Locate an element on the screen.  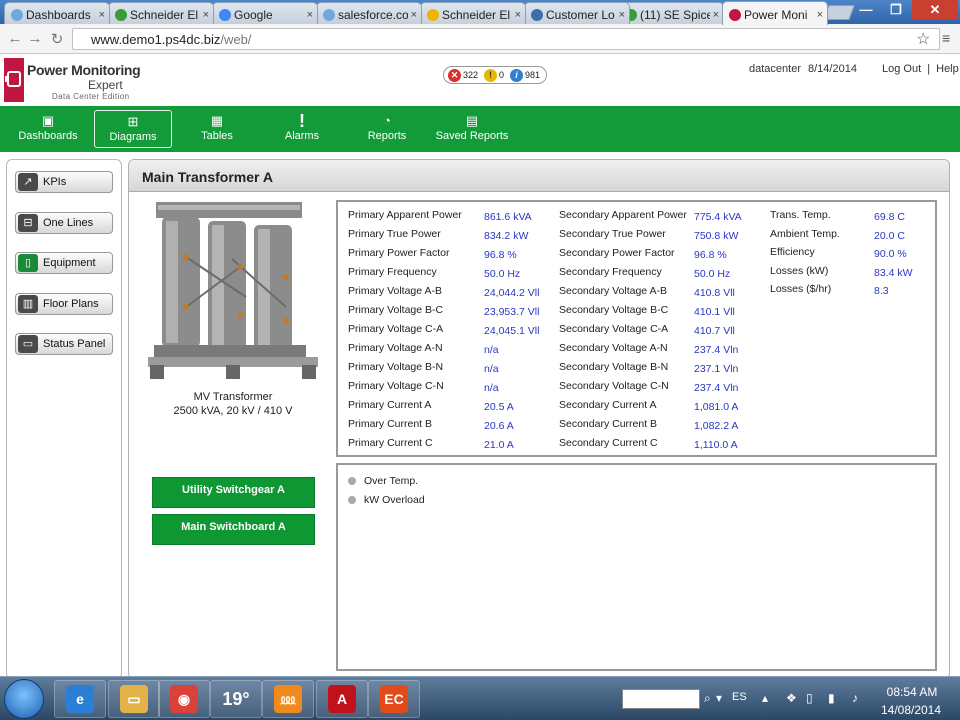
taskbar-app: A is located at coordinates (342, 699).